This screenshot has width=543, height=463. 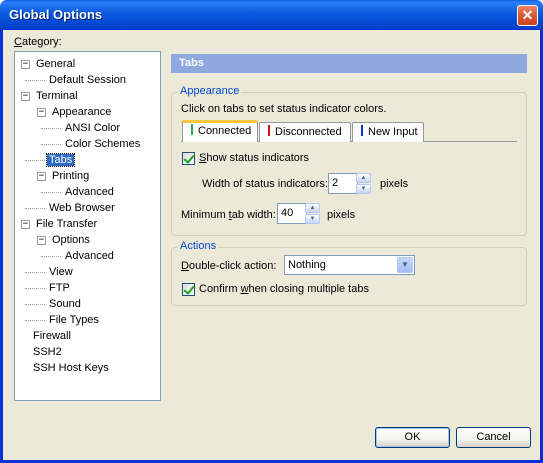 I want to click on confirm-close-label: Confirm when closing multiple tabs, so click(x=284, y=289).